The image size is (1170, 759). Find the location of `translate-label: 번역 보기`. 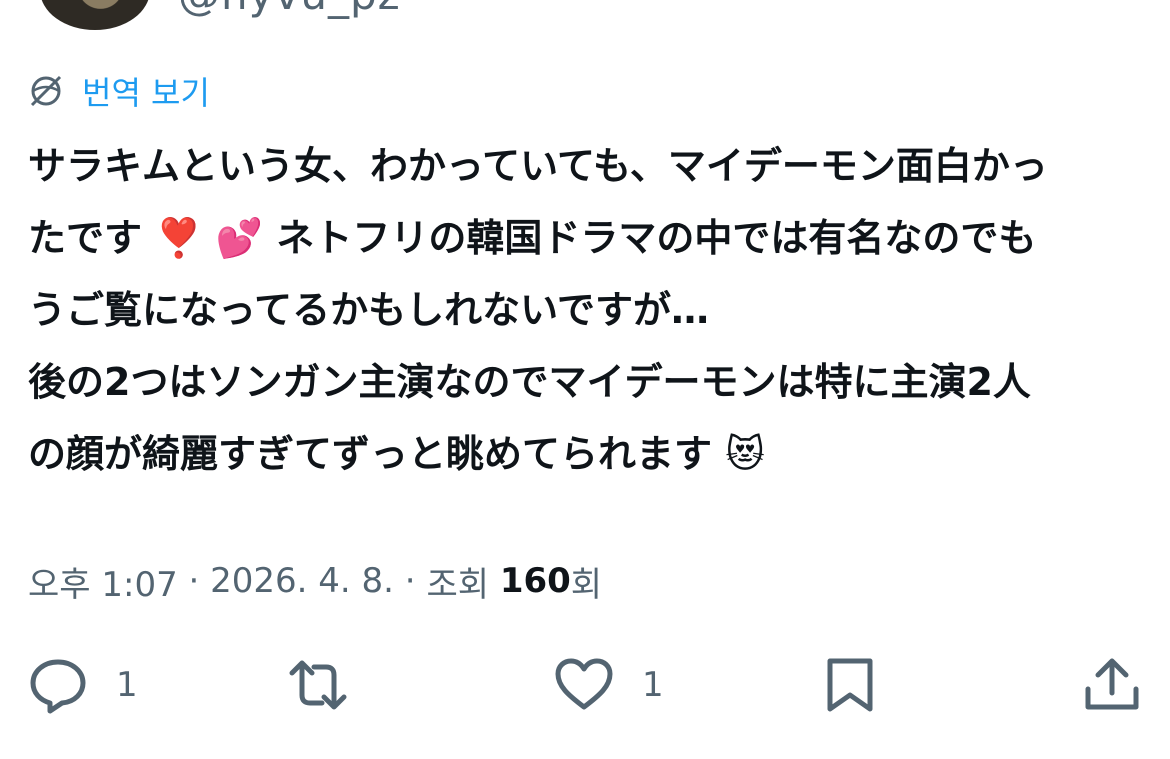

translate-label: 번역 보기 is located at coordinates (146, 93).